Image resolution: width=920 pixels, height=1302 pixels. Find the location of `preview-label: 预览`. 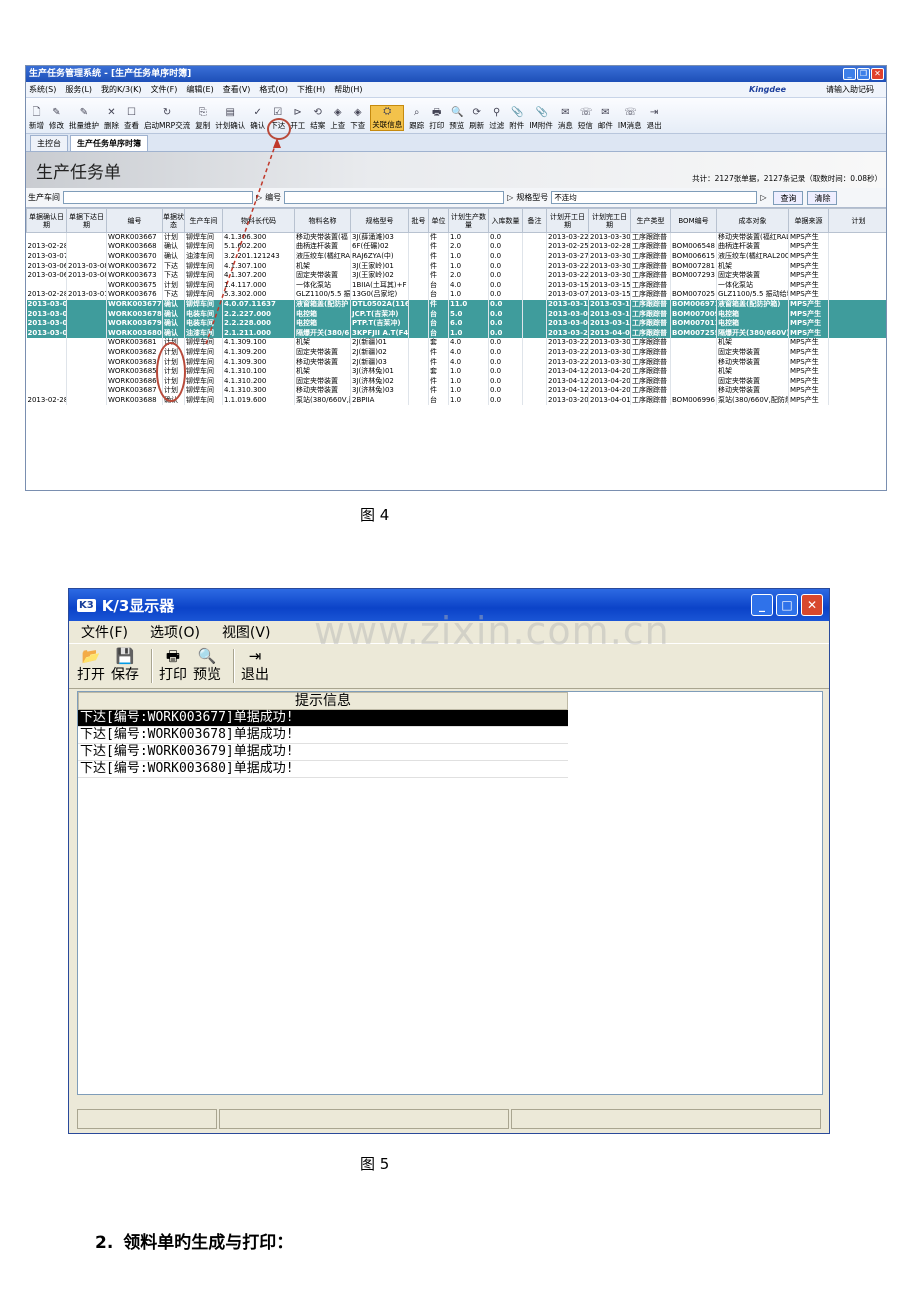

preview-label: 预览 is located at coordinates (207, 675).